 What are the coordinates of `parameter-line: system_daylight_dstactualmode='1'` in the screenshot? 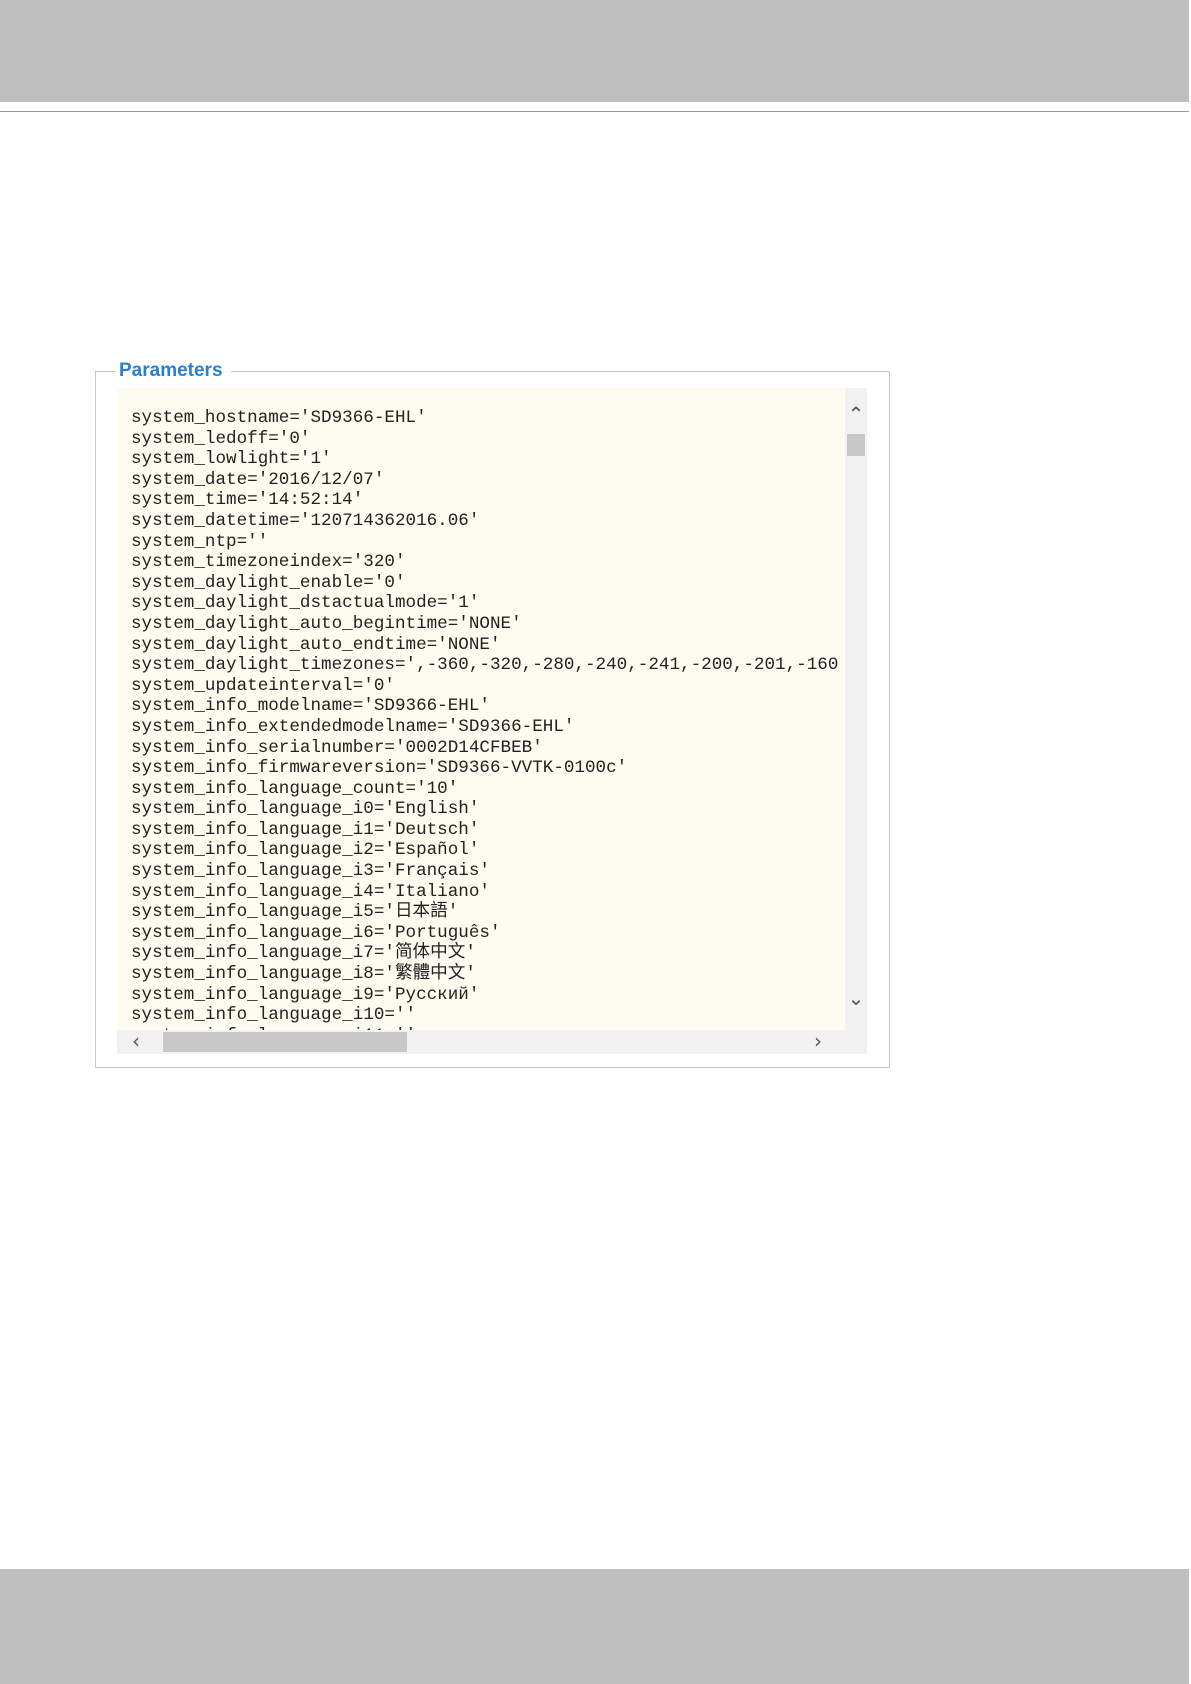 It's located at (305, 603).